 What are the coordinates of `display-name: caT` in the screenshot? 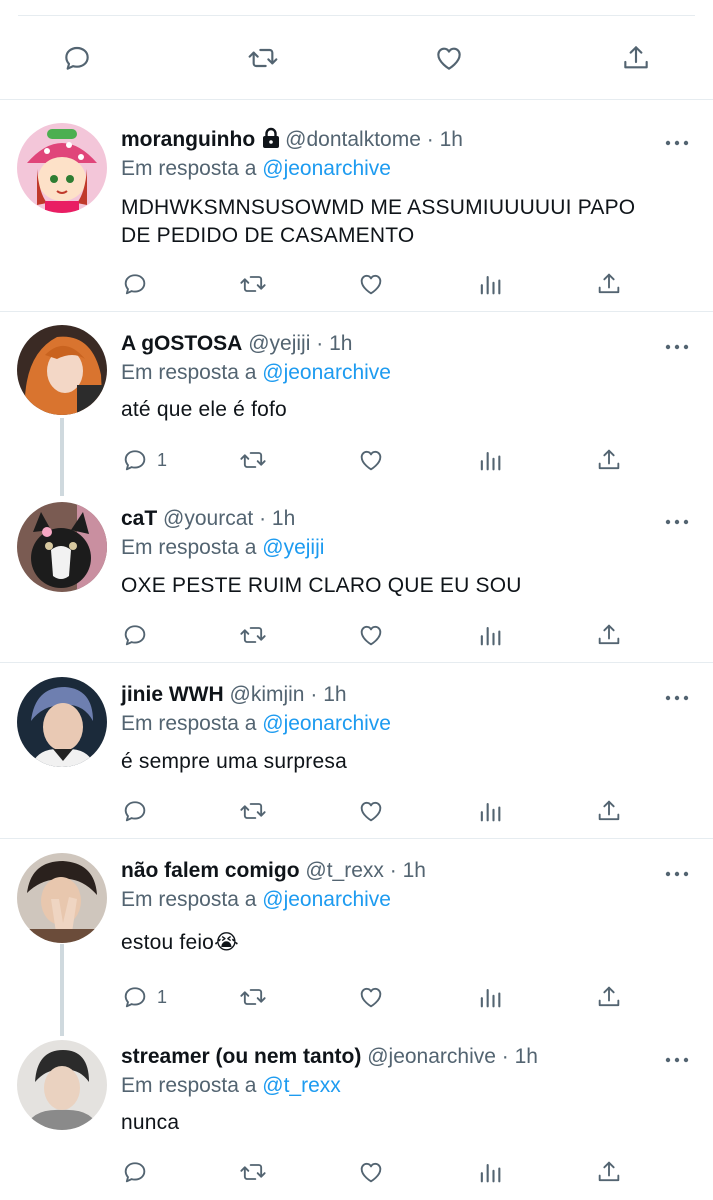 It's located at (139, 518).